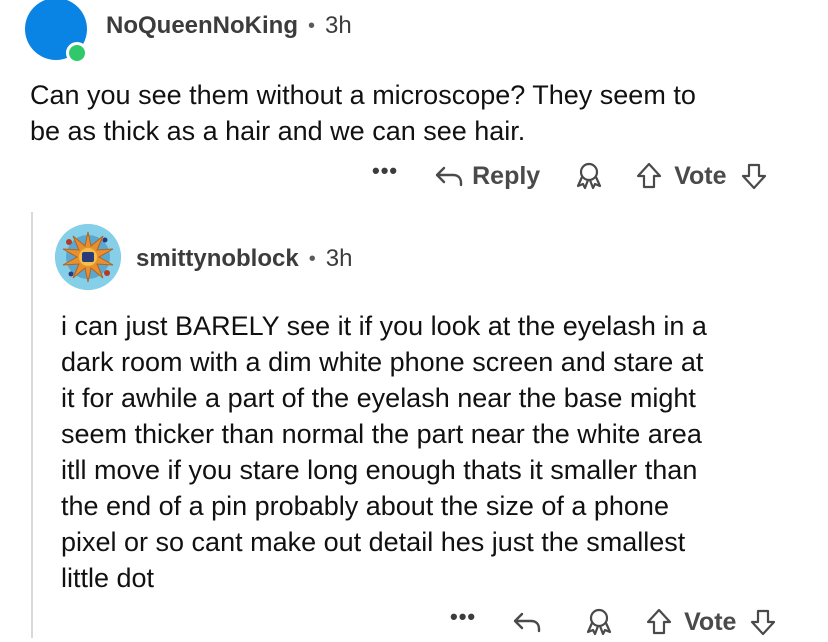 This screenshot has height=642, width=828. I want to click on reply-username: smittynoblock, so click(217, 259).